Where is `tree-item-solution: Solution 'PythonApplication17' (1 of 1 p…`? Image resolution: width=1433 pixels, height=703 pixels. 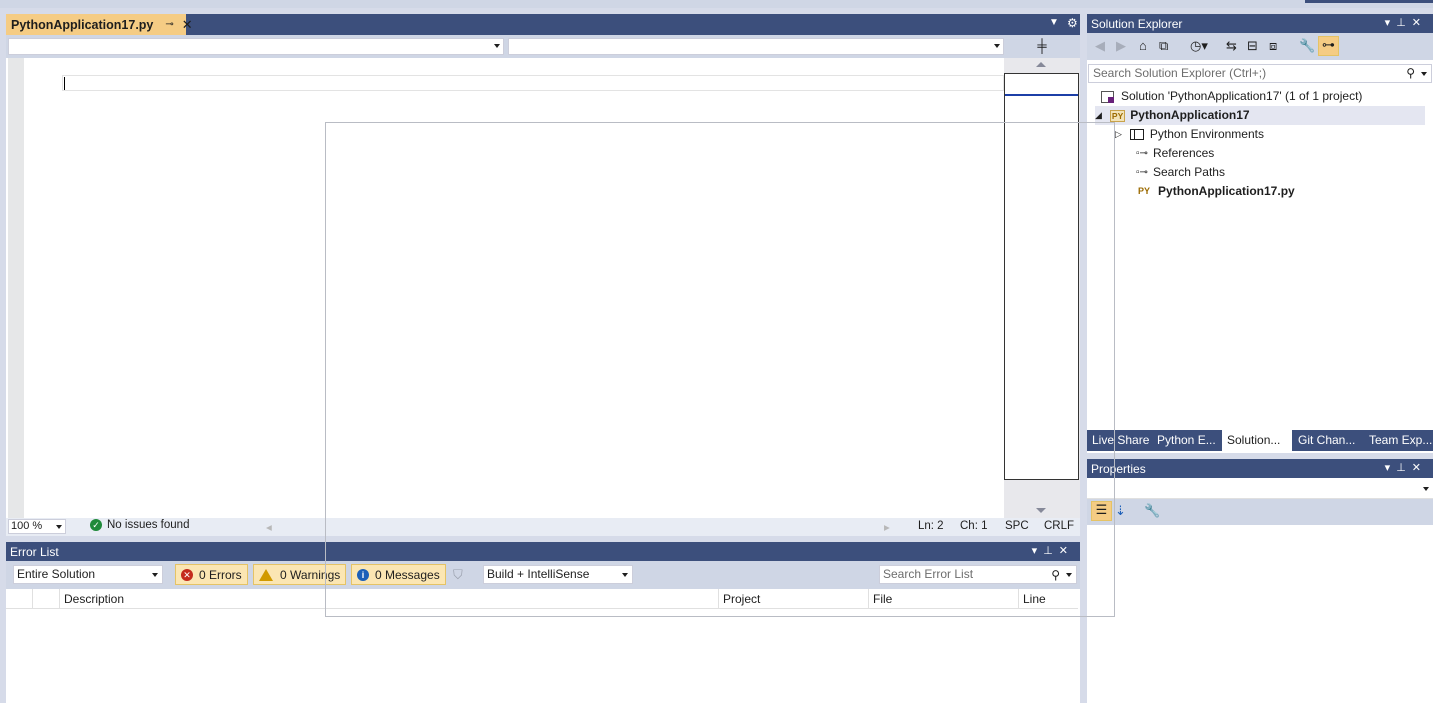 tree-item-solution: Solution 'PythonApplication17' (1 of 1 p… is located at coordinates (1231, 96).